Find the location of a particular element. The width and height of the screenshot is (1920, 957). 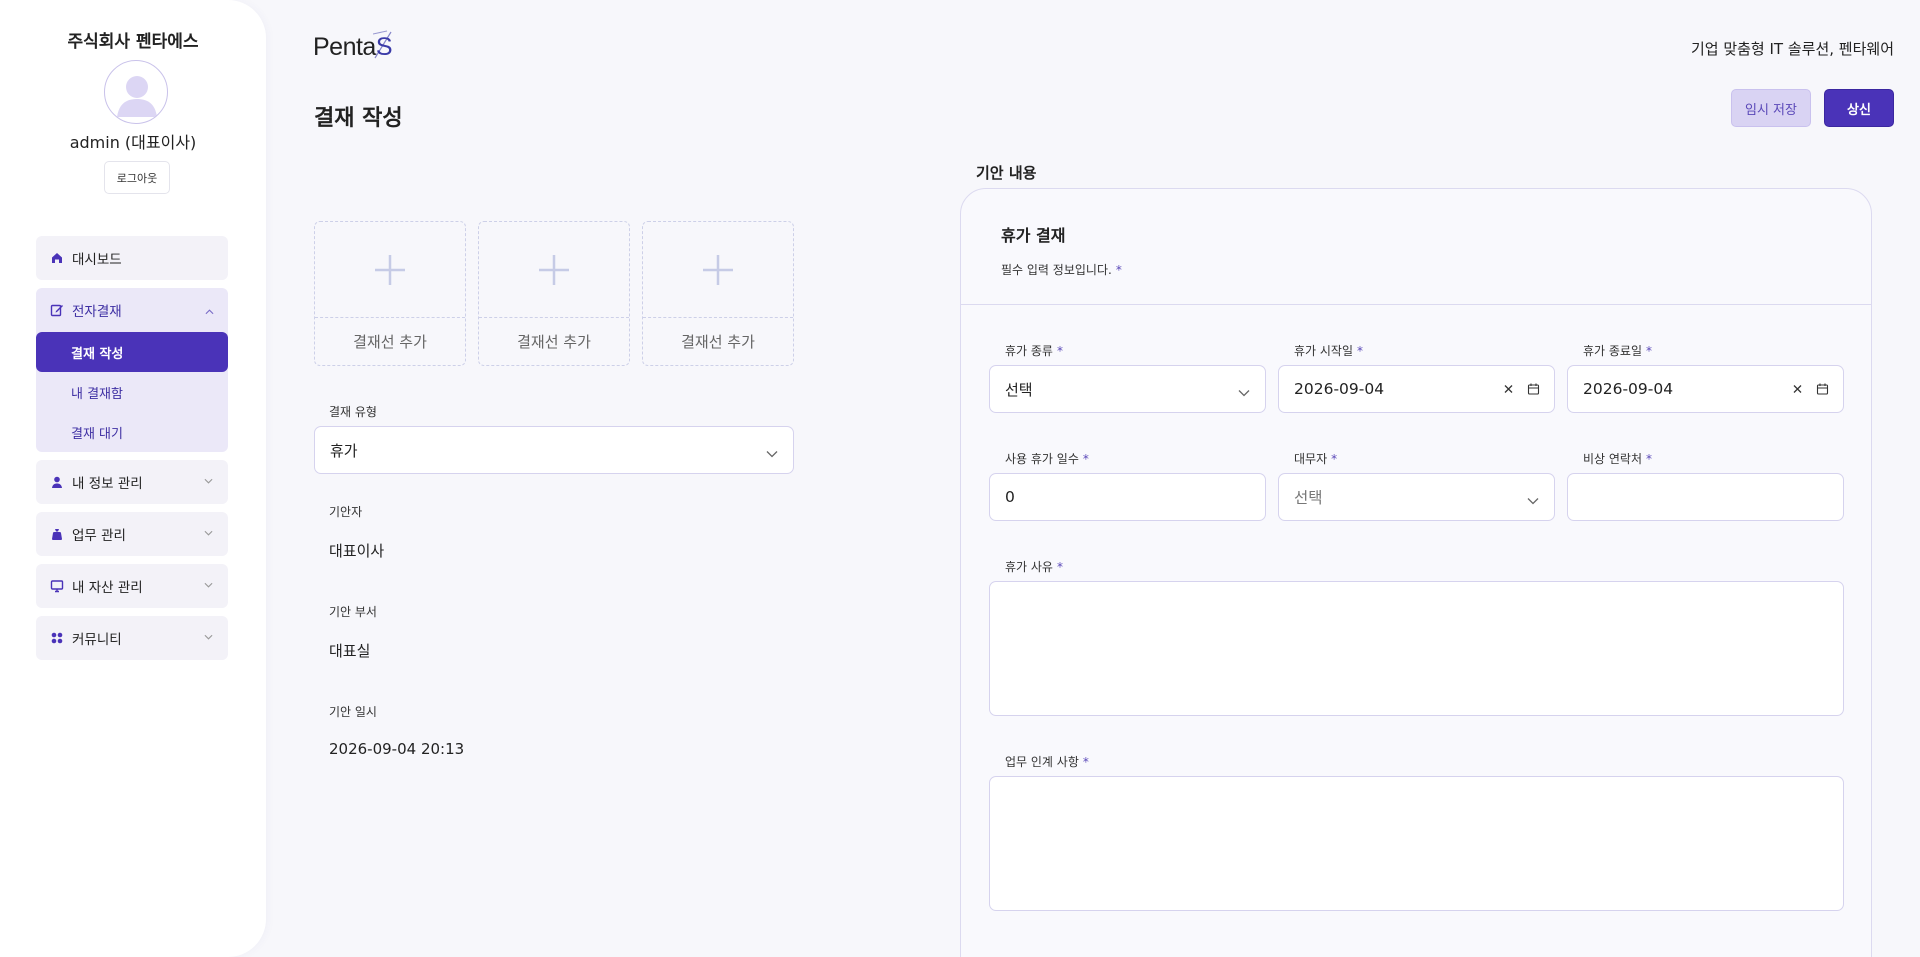

contact-label: 비상 연락처 * is located at coordinates (1617, 458).